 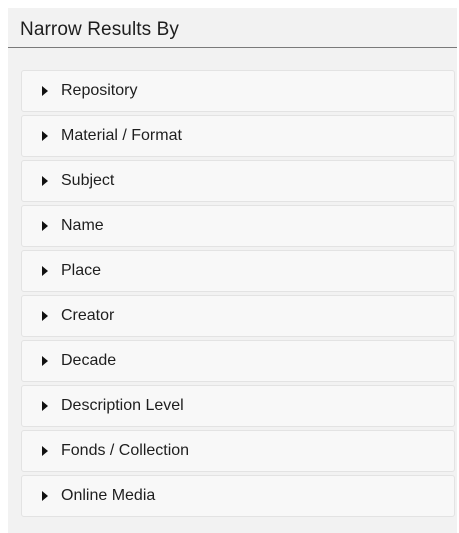 I want to click on facet-fonds-collection: Fonds / Collection, so click(x=238, y=451).